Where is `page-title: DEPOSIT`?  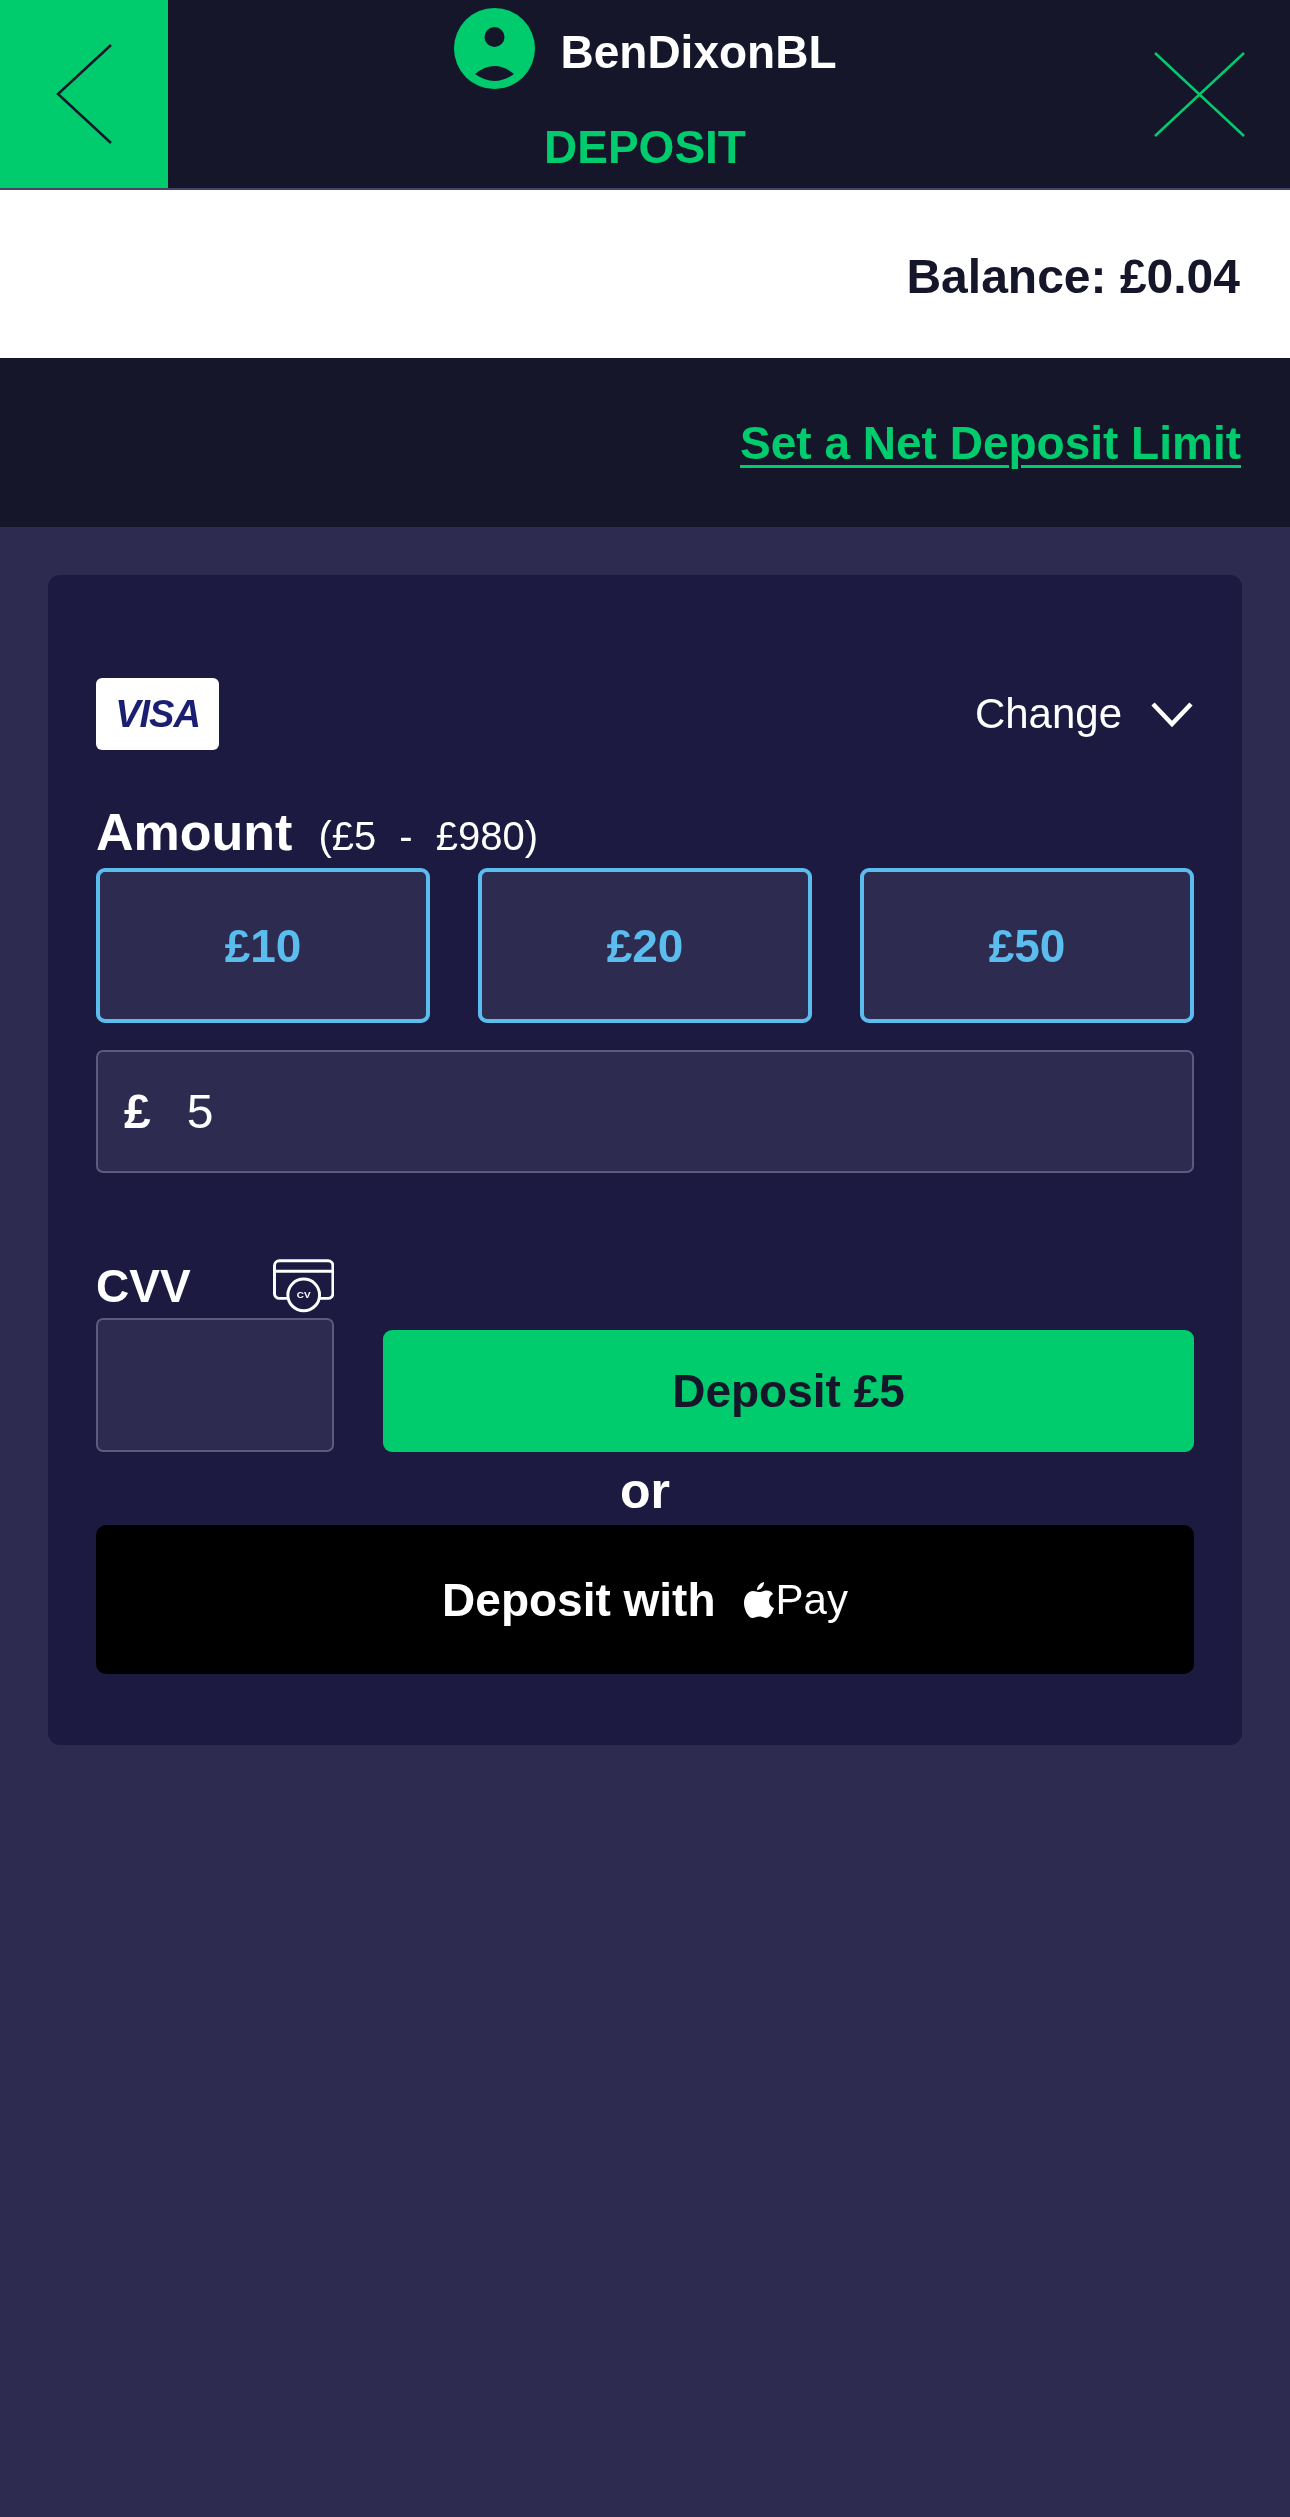 page-title: DEPOSIT is located at coordinates (645, 147).